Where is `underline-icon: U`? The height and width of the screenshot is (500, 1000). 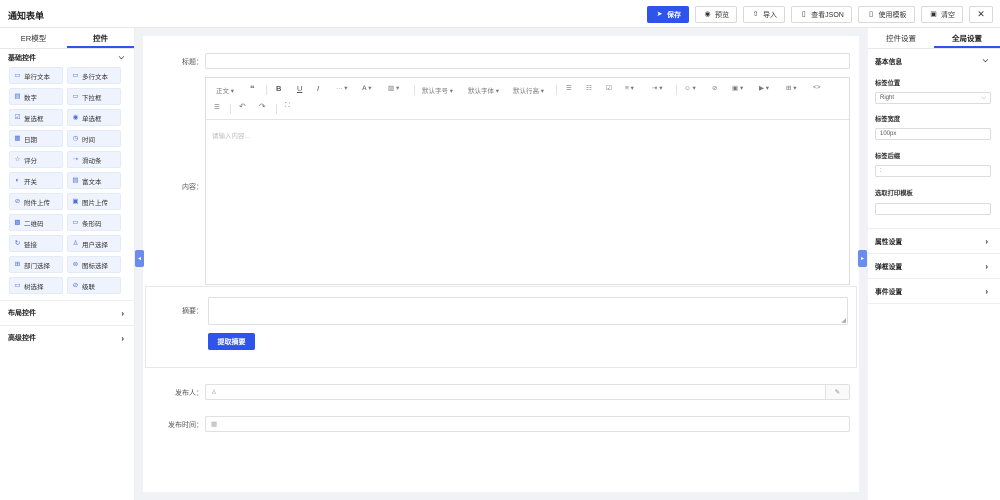
underline-icon: U is located at coordinates (299, 88).